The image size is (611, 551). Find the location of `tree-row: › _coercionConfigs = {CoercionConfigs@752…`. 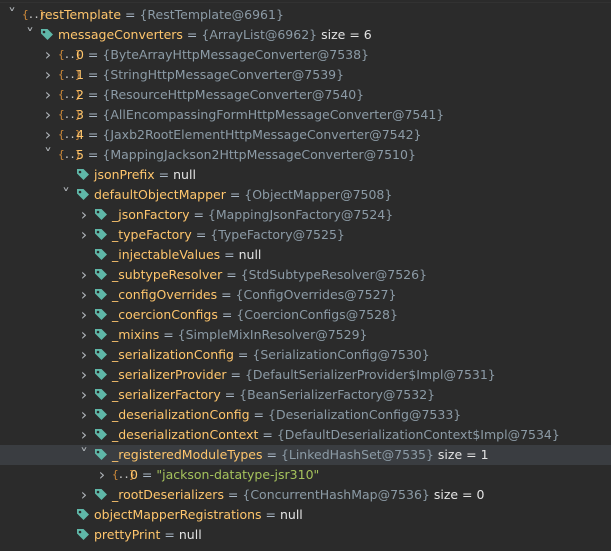

tree-row: › _coercionConfigs = {CoercionConfigs@752… is located at coordinates (305, 315).